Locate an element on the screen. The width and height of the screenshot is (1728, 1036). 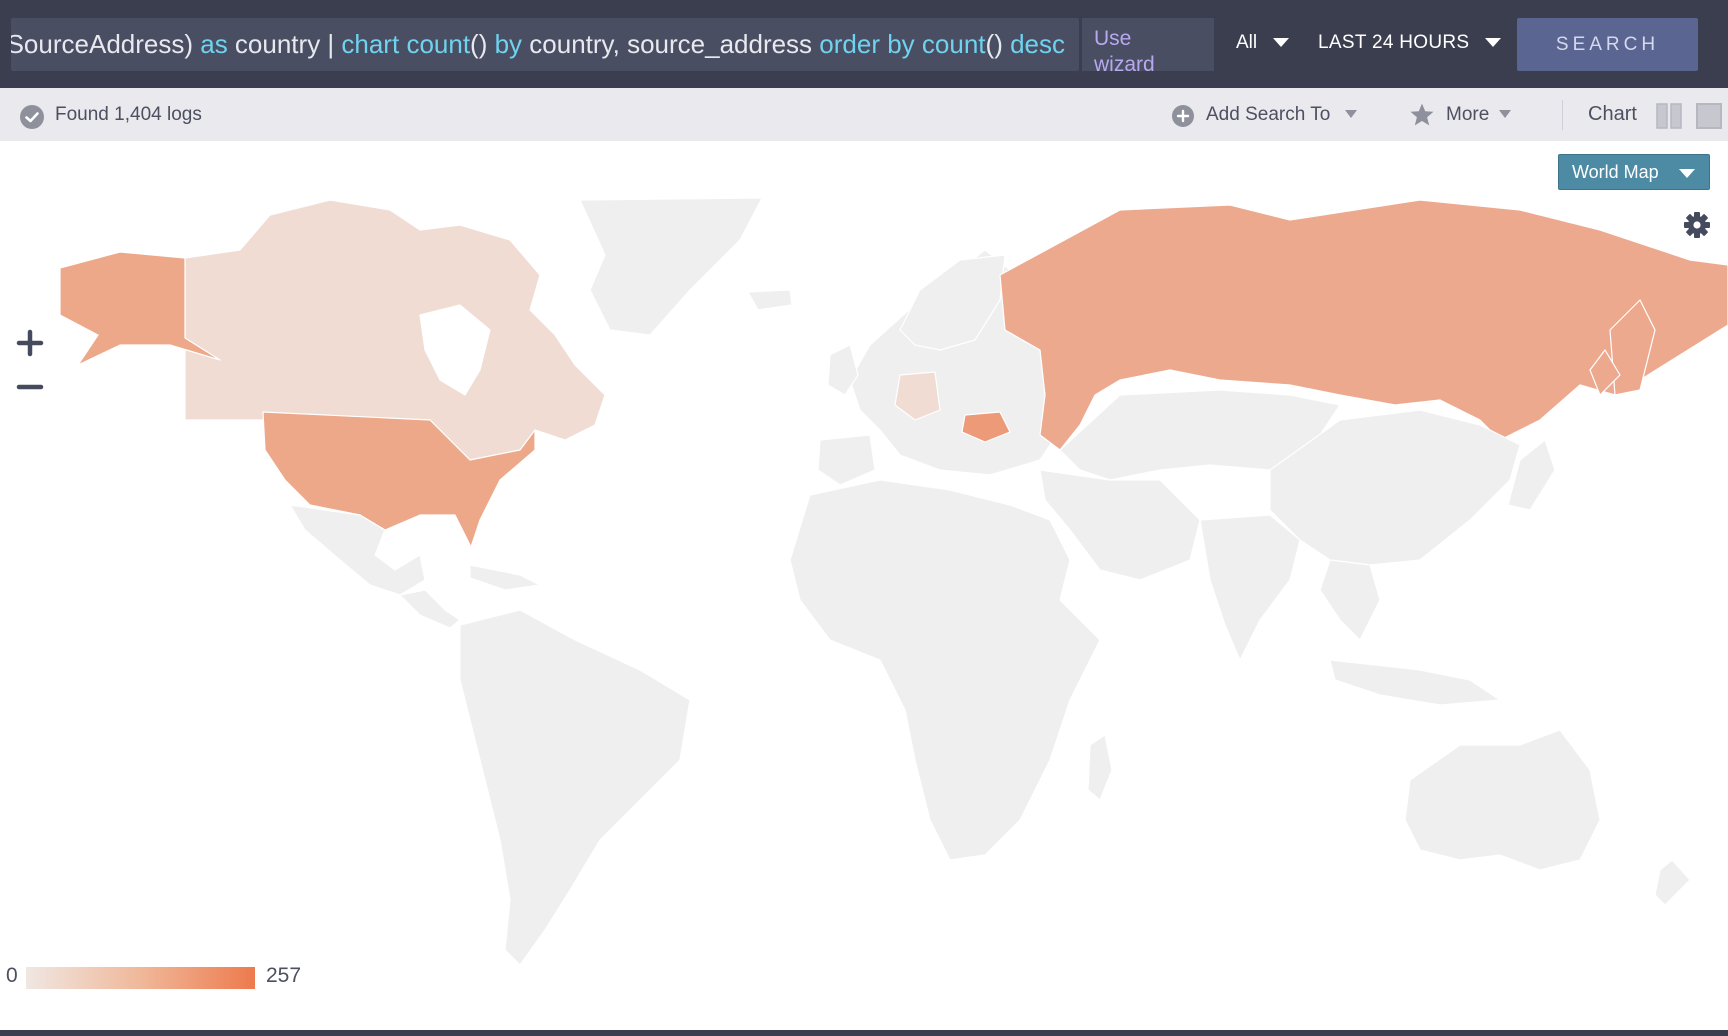
map-region-madagascar is located at coordinates (1100, 767).